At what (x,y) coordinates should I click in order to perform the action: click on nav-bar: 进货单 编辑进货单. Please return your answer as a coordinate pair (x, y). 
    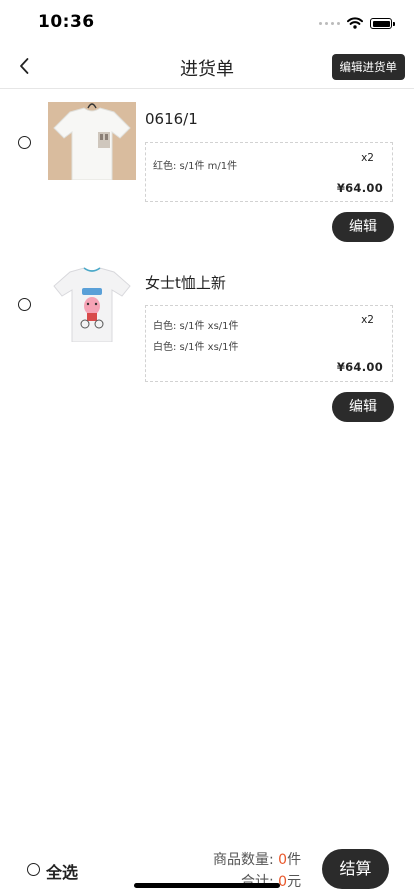
    Looking at the image, I should click on (207, 66).